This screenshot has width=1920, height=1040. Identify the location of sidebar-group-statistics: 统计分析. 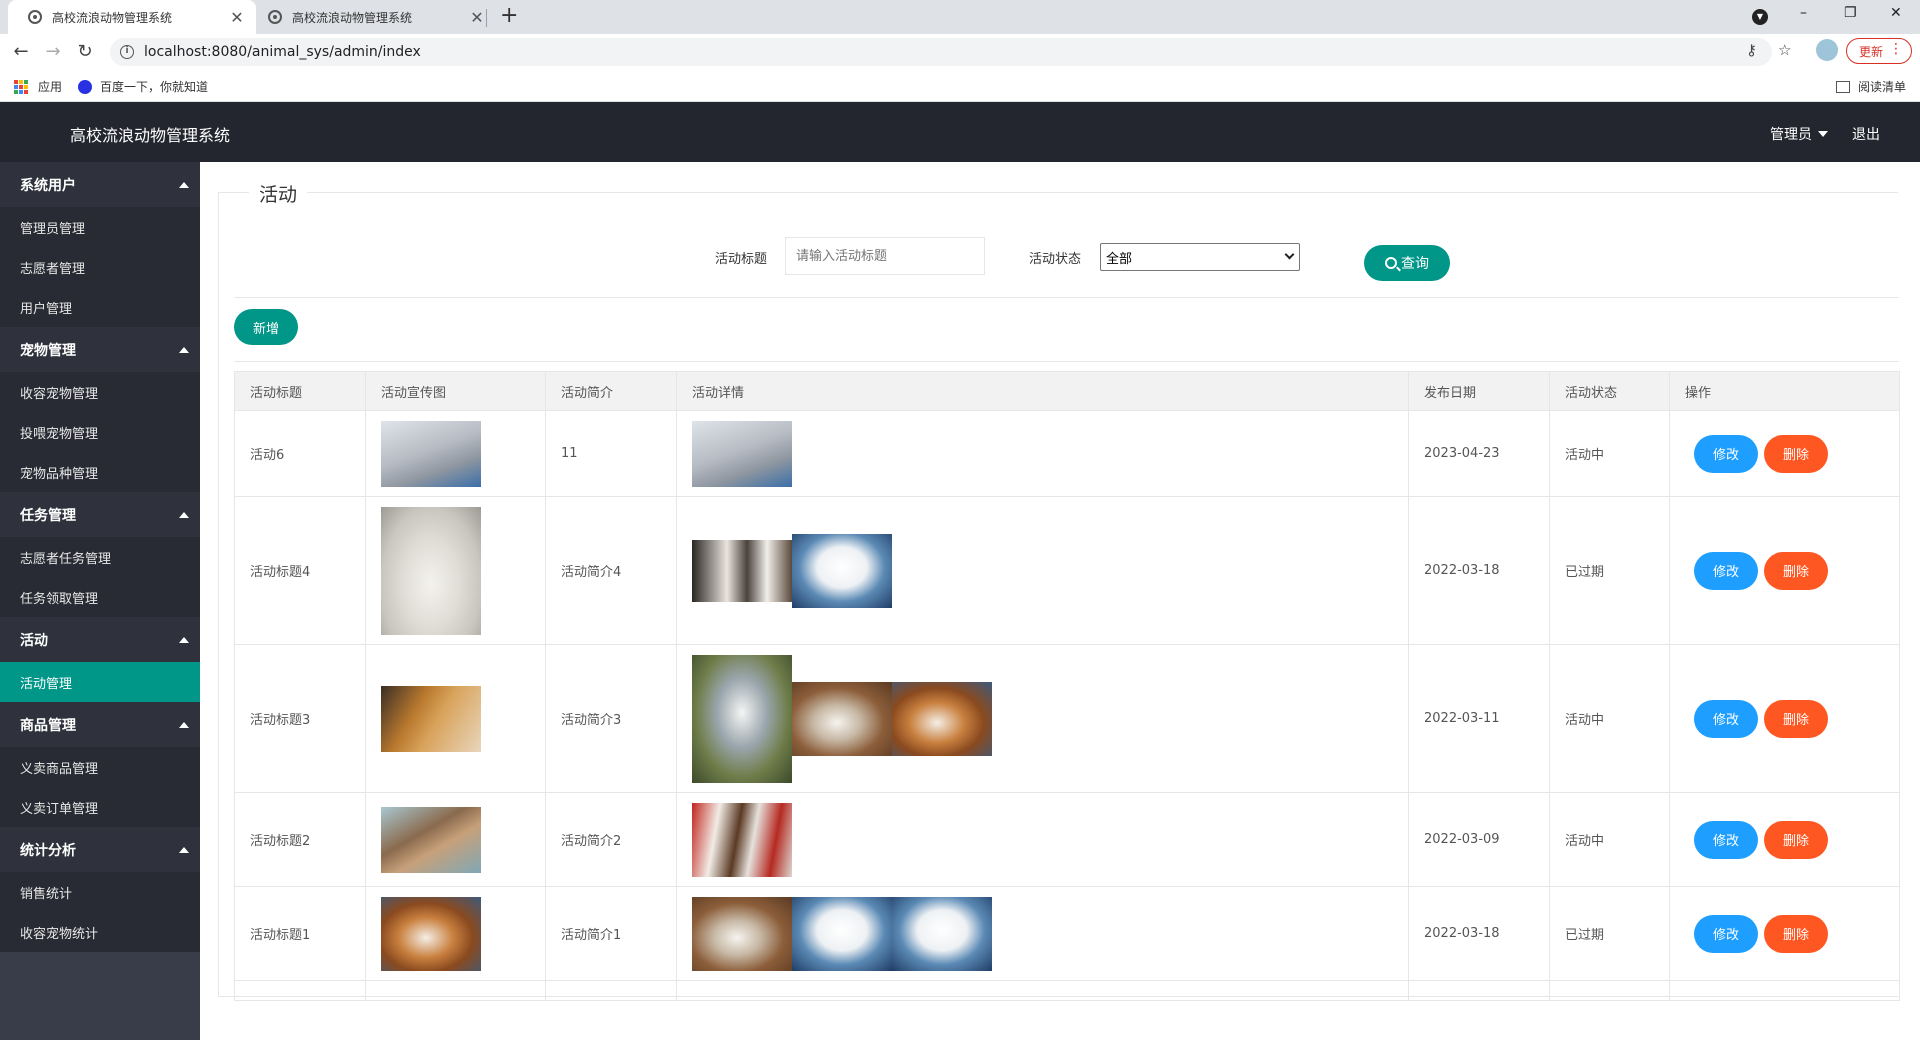
(100, 849).